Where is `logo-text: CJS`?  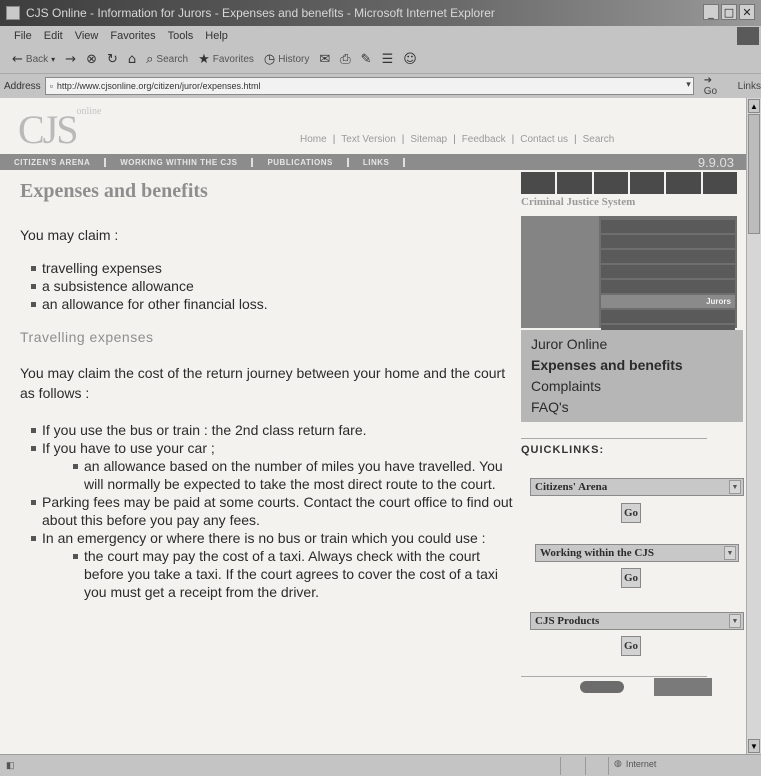
logo-text: CJS is located at coordinates (48, 129).